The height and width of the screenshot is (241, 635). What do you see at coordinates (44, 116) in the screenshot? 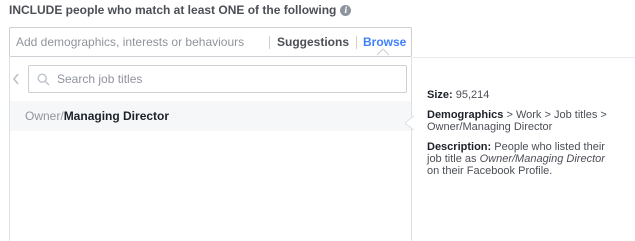
I see `result-path: Owner/` at bounding box center [44, 116].